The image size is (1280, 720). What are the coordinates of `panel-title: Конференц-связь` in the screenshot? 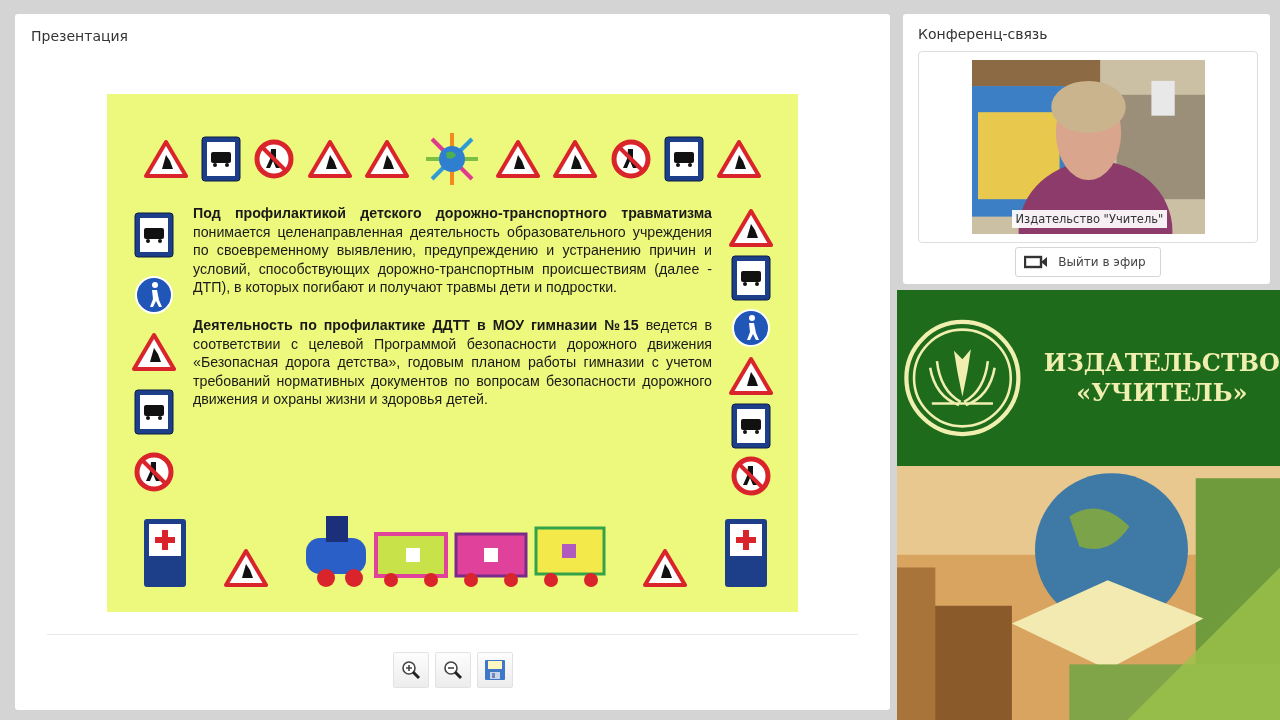 It's located at (983, 34).